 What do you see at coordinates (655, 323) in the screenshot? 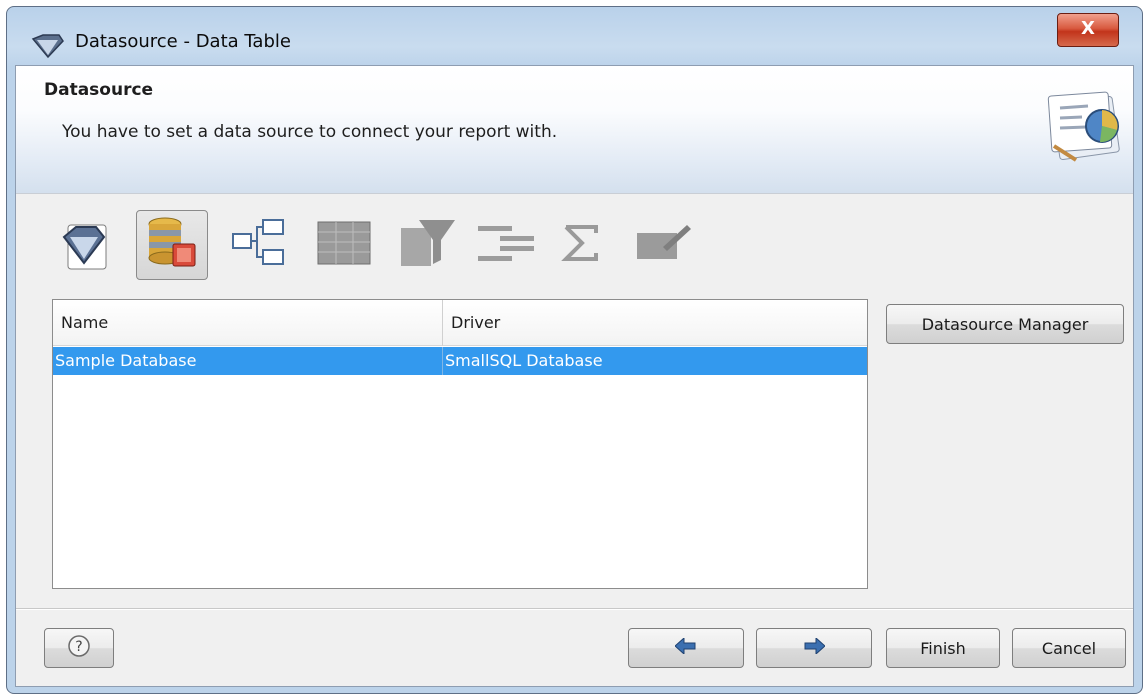
I see `column-header-driver: Driver` at bounding box center [655, 323].